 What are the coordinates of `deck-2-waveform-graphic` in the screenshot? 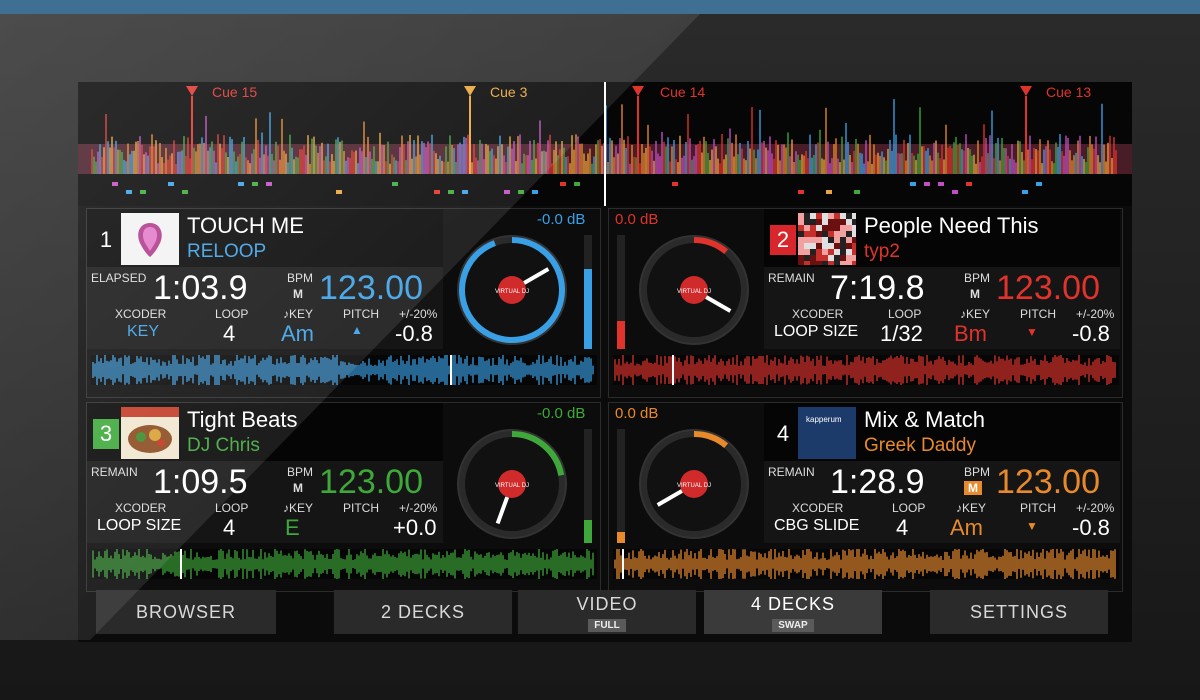 It's located at (865, 370).